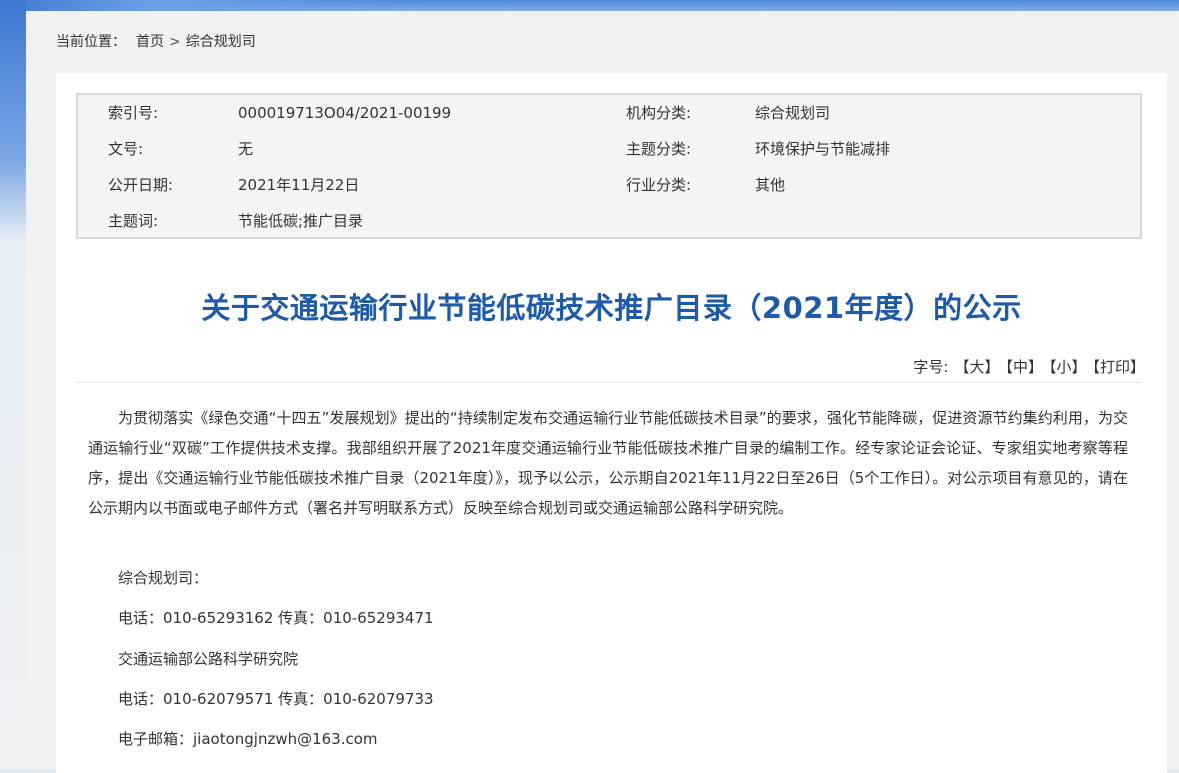 This screenshot has height=773, width=1179. I want to click on keywords-label: 主题词:, so click(133, 221).